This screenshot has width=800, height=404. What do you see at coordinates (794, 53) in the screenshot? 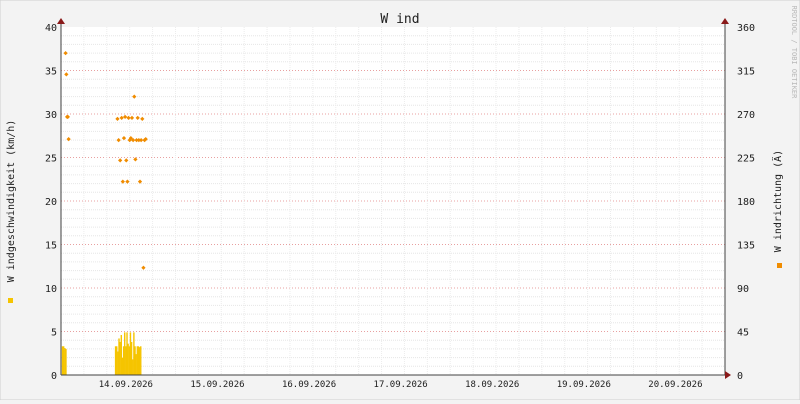
I see `watermark: RRDTOOL / TOBI OETIKER` at bounding box center [794, 53].